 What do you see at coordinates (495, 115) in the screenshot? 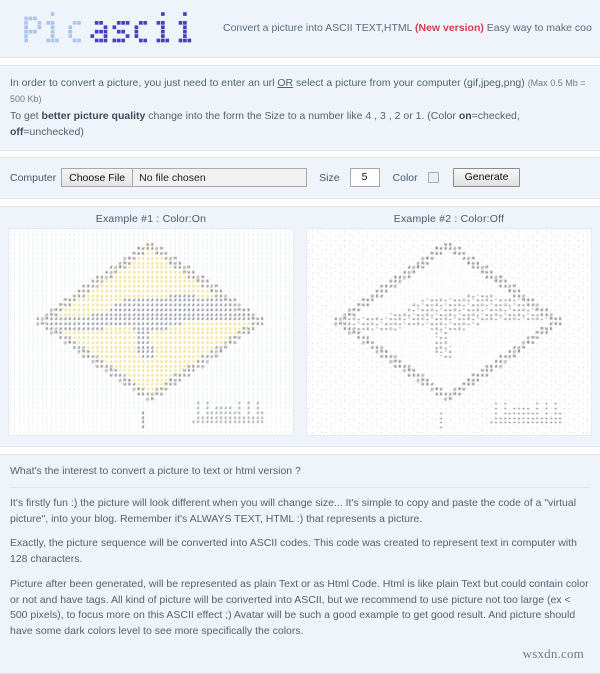
I see `instr-2c: =checked,` at bounding box center [495, 115].